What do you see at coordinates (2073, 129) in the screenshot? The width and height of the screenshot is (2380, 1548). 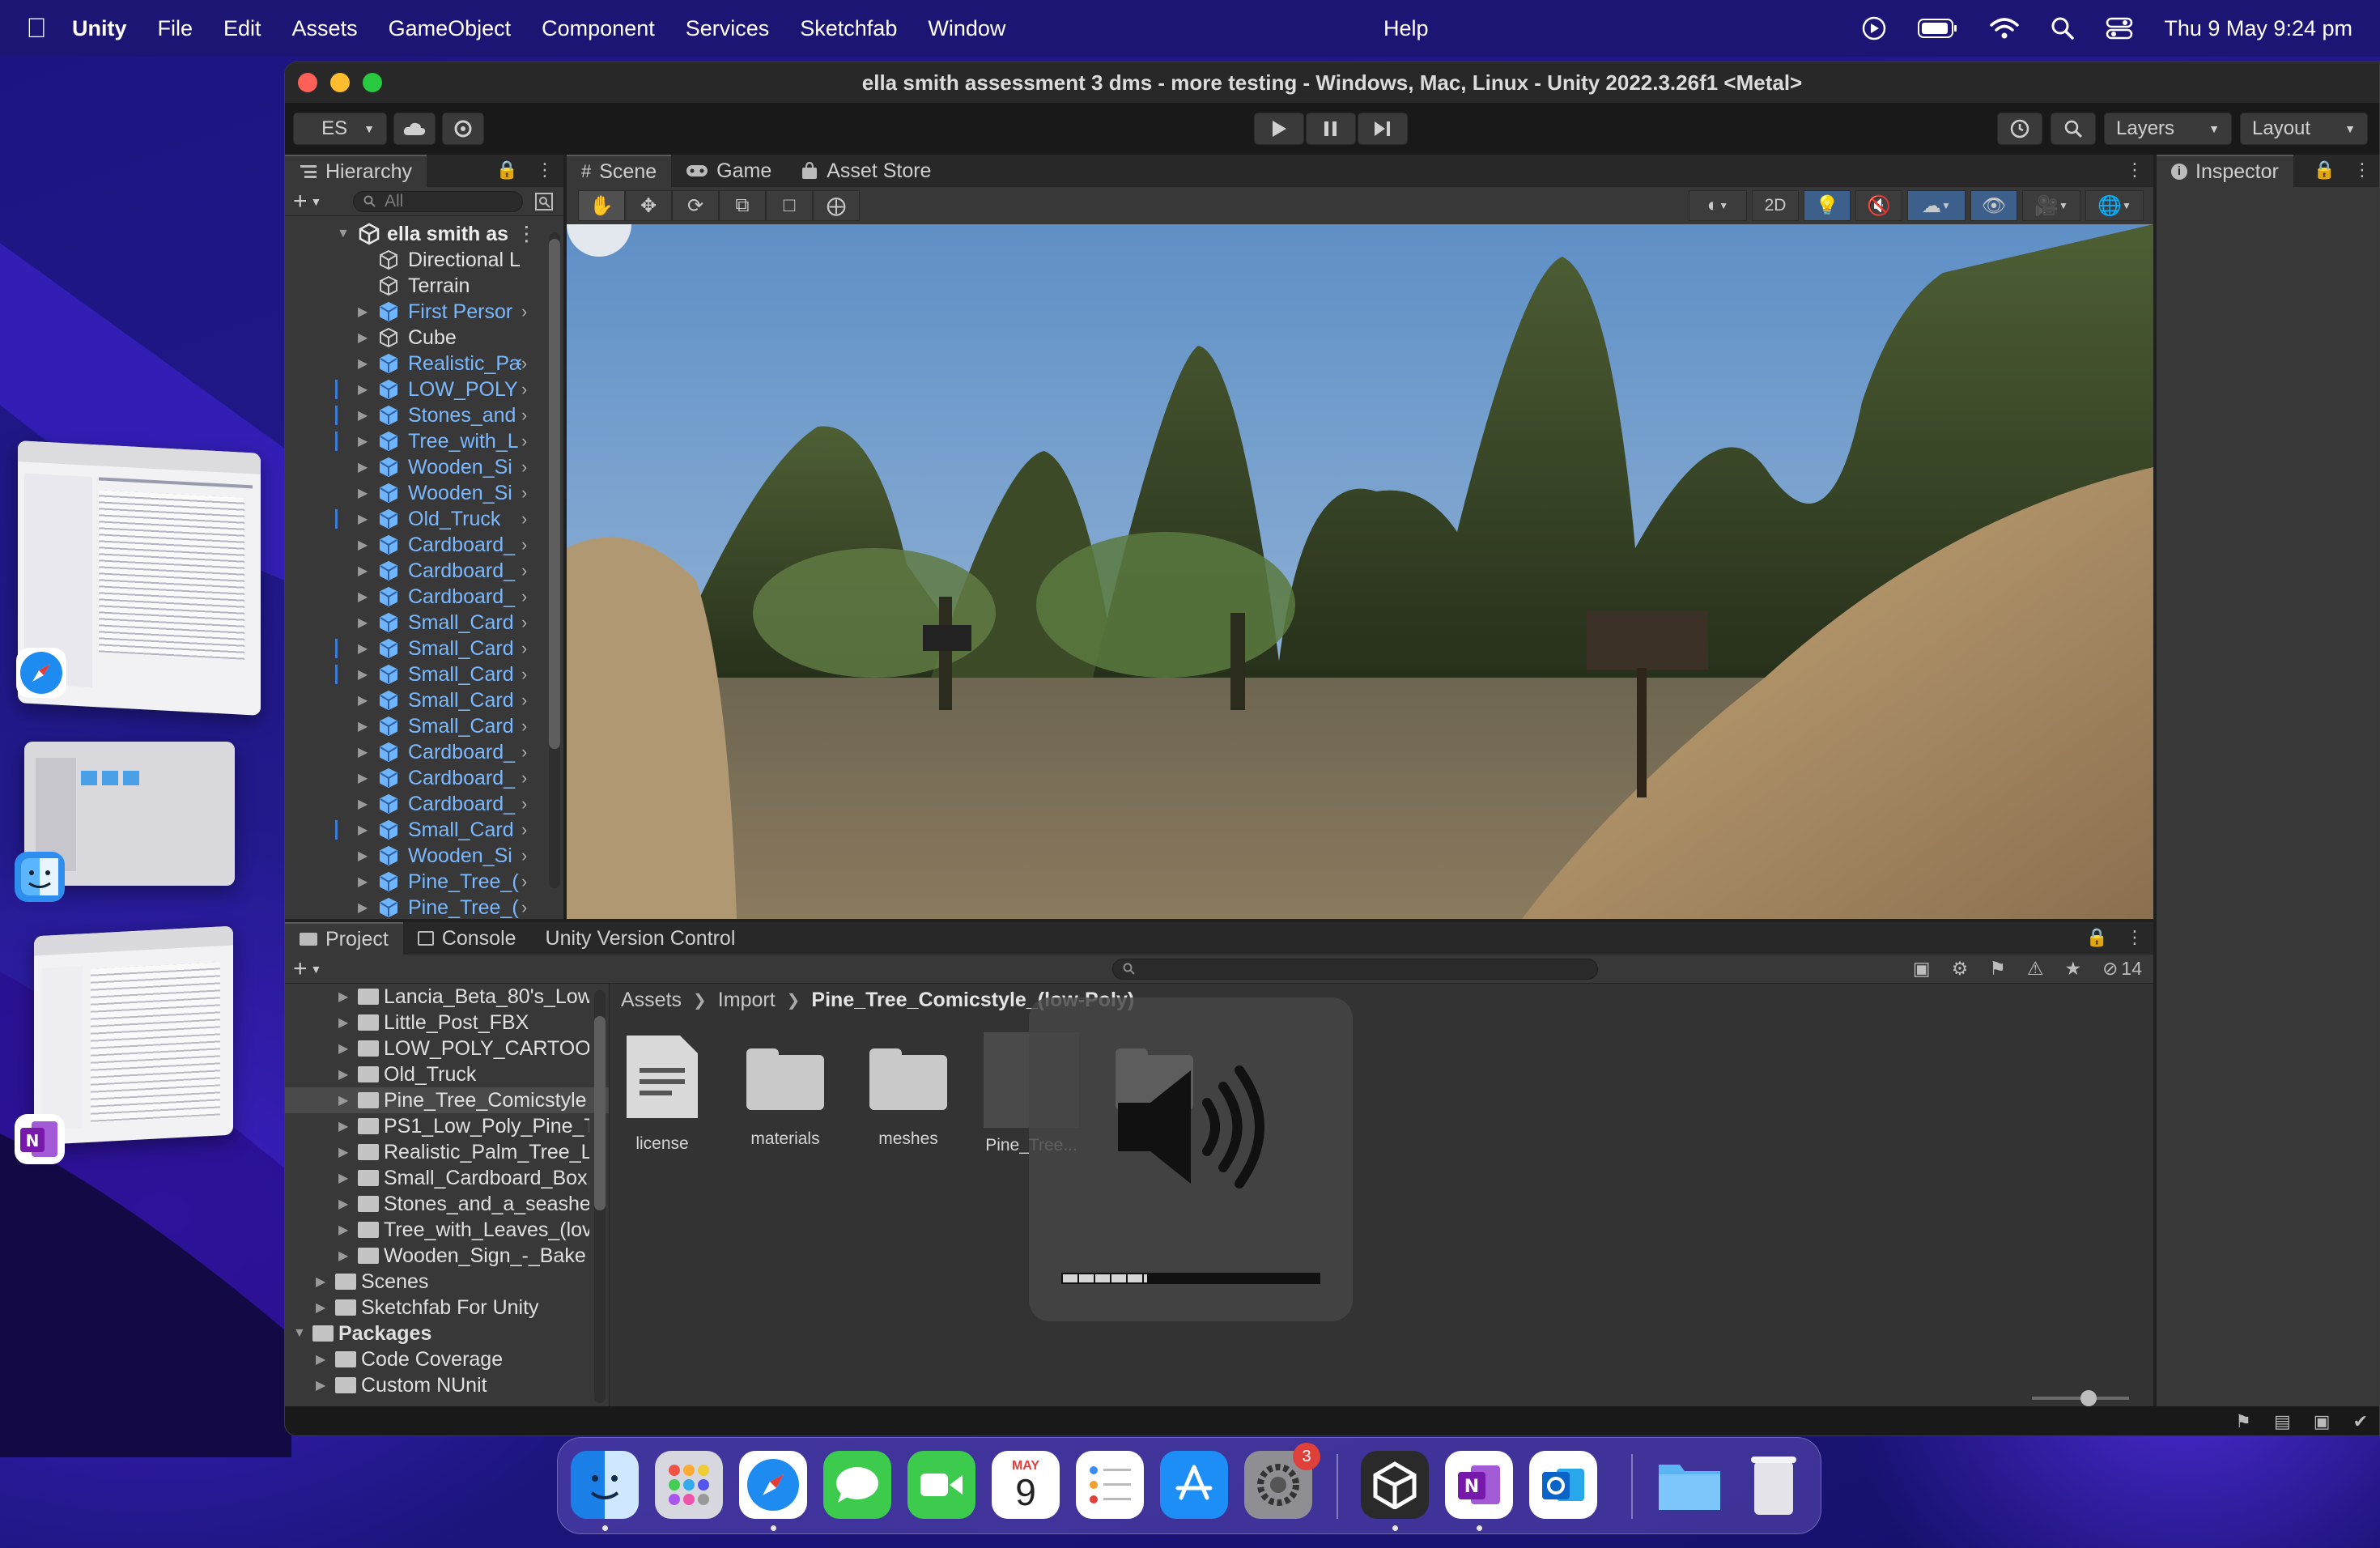 I see `search-button` at bounding box center [2073, 129].